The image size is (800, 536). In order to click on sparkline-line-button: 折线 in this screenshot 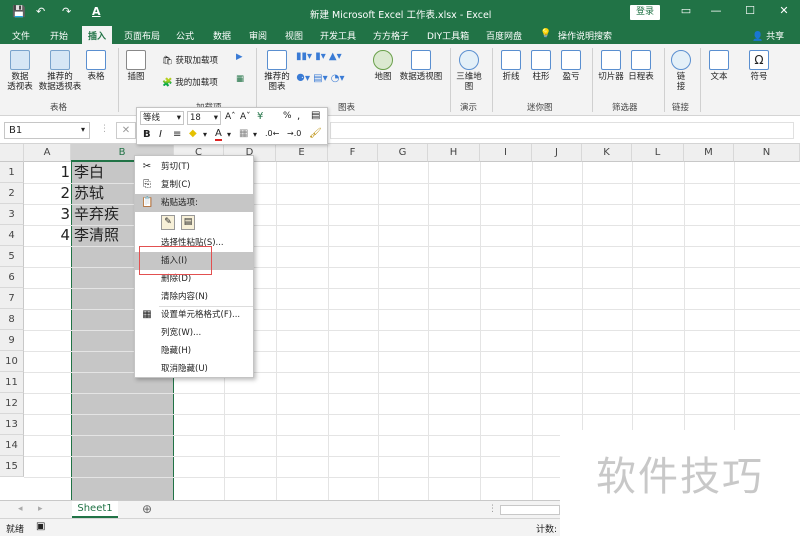, I will do `click(511, 66)`.